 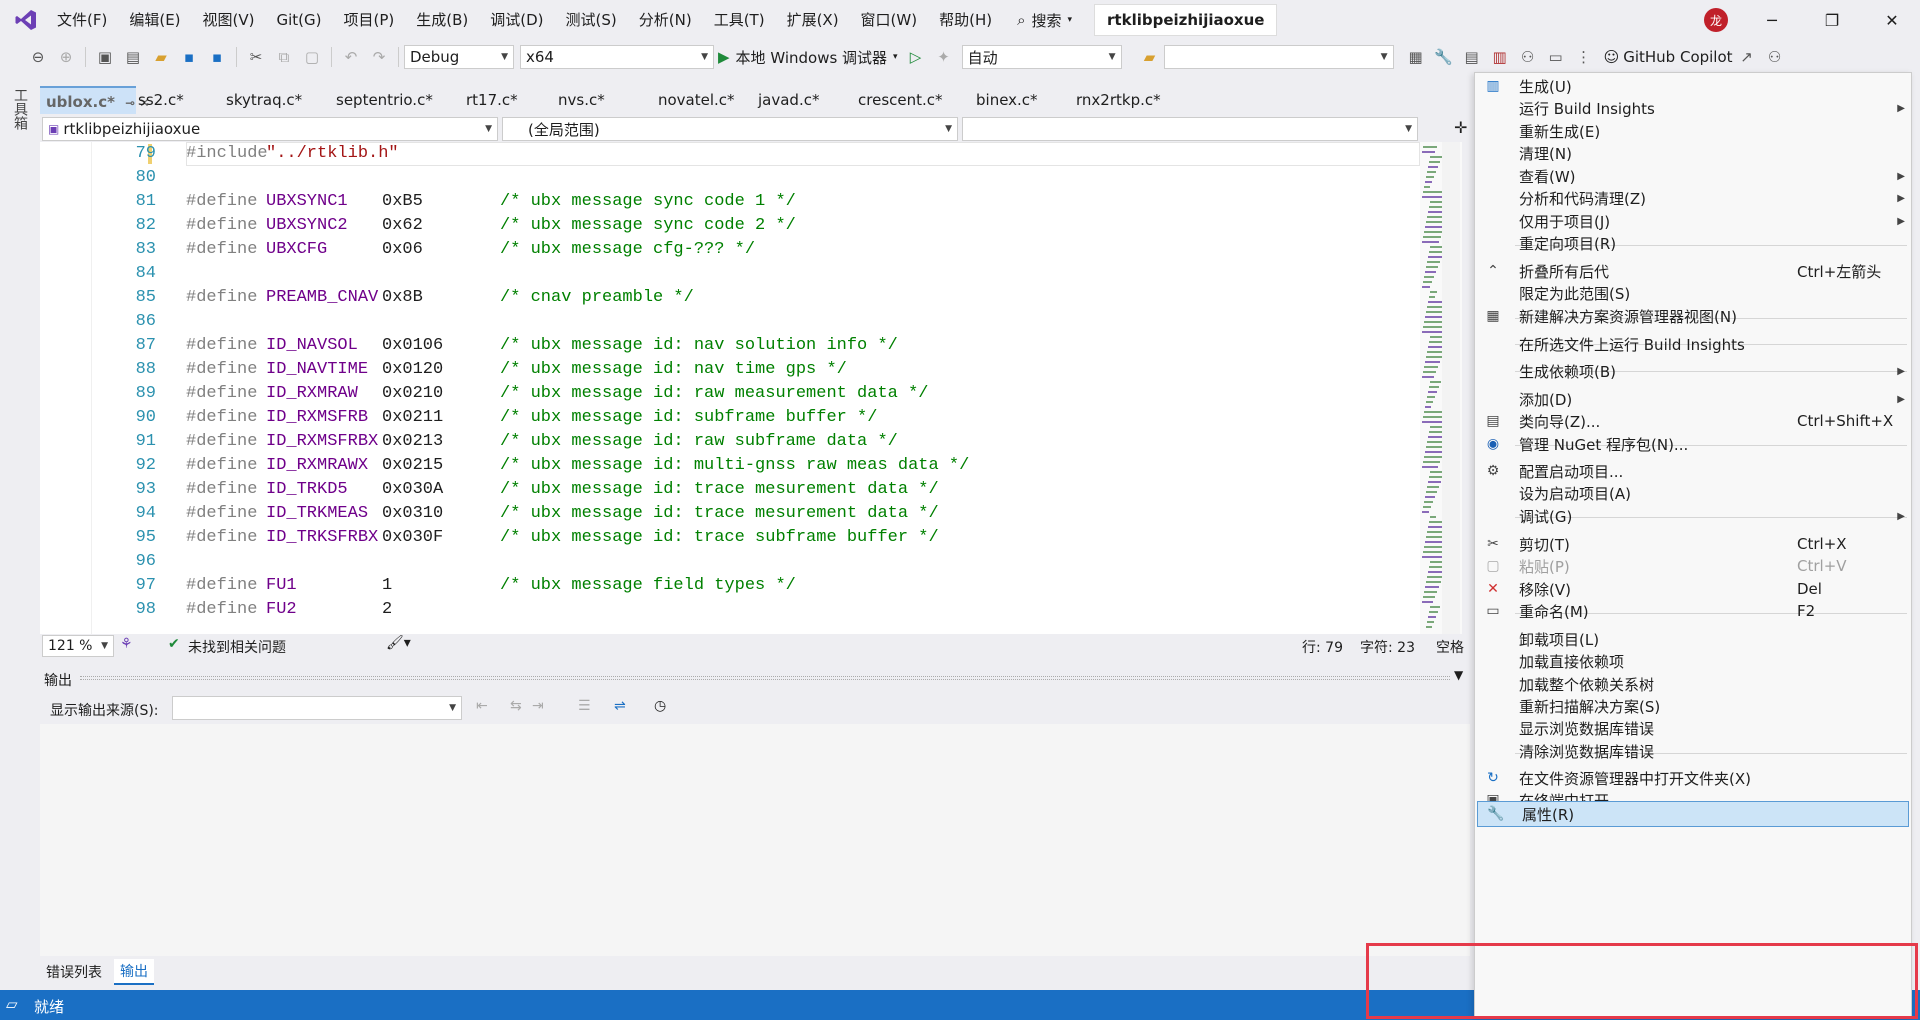 What do you see at coordinates (739, 20) in the screenshot?
I see `menu-item: 工具(T)` at bounding box center [739, 20].